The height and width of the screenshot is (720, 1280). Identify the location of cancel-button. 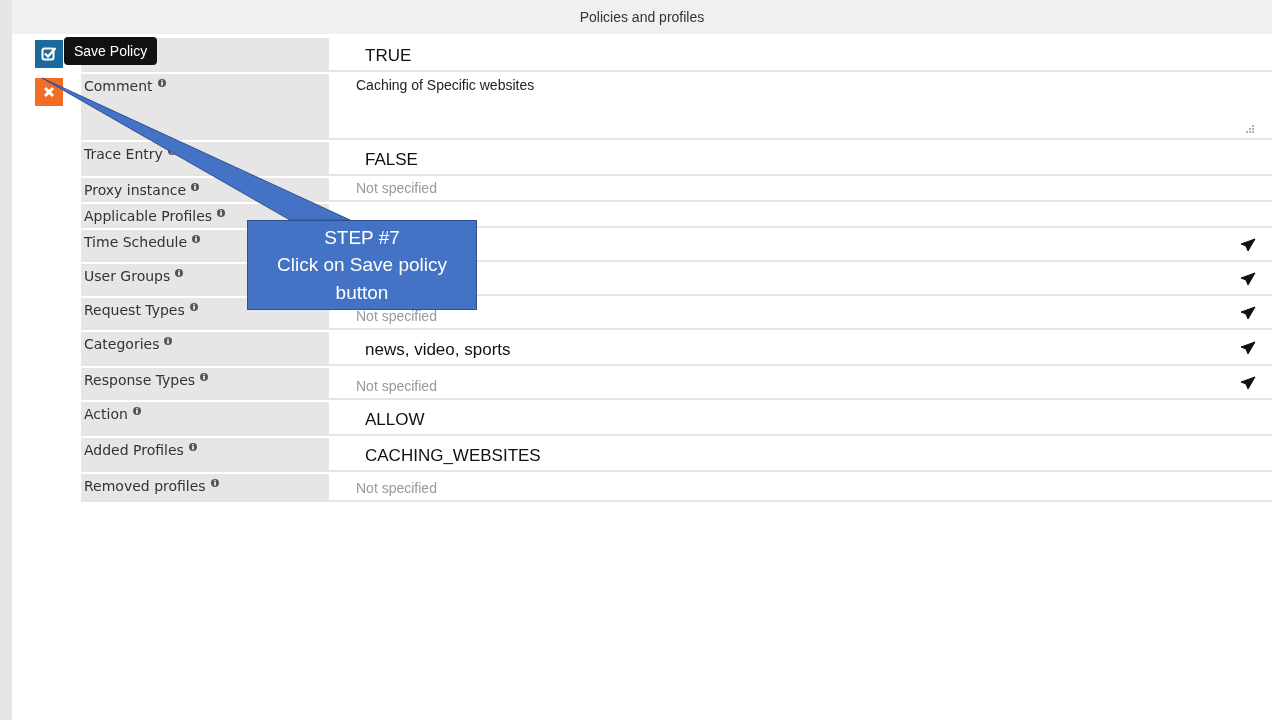
(48, 92).